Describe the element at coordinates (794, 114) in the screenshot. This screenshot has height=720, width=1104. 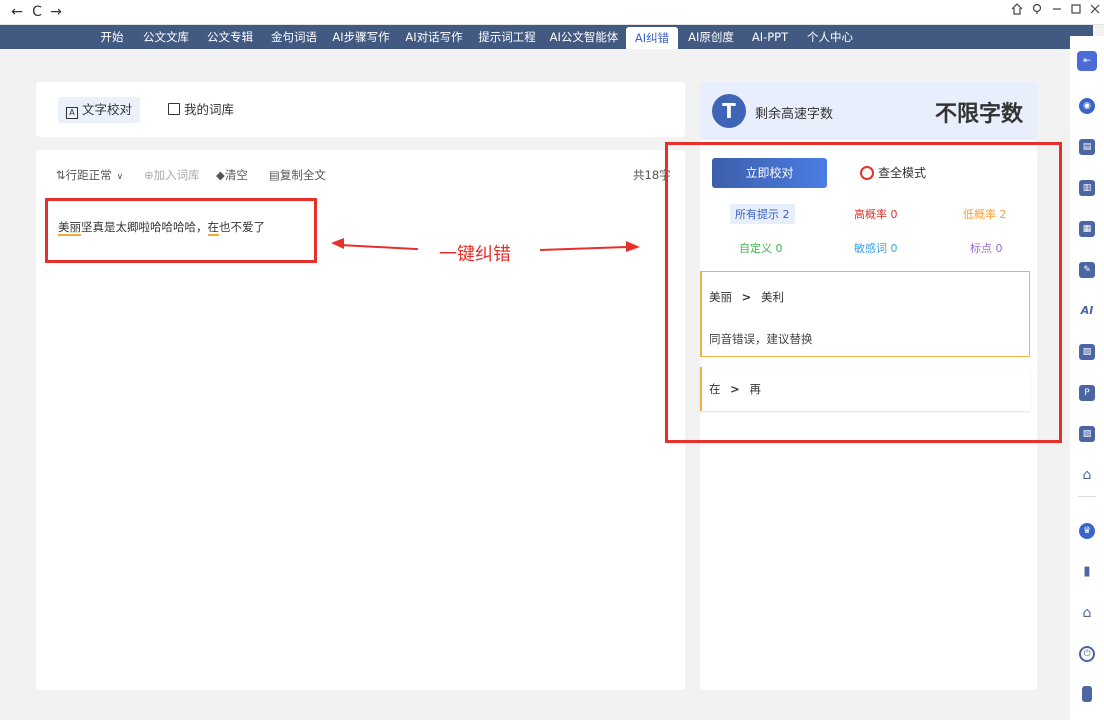
I see `quota-label: 剩余高速字数` at that location.